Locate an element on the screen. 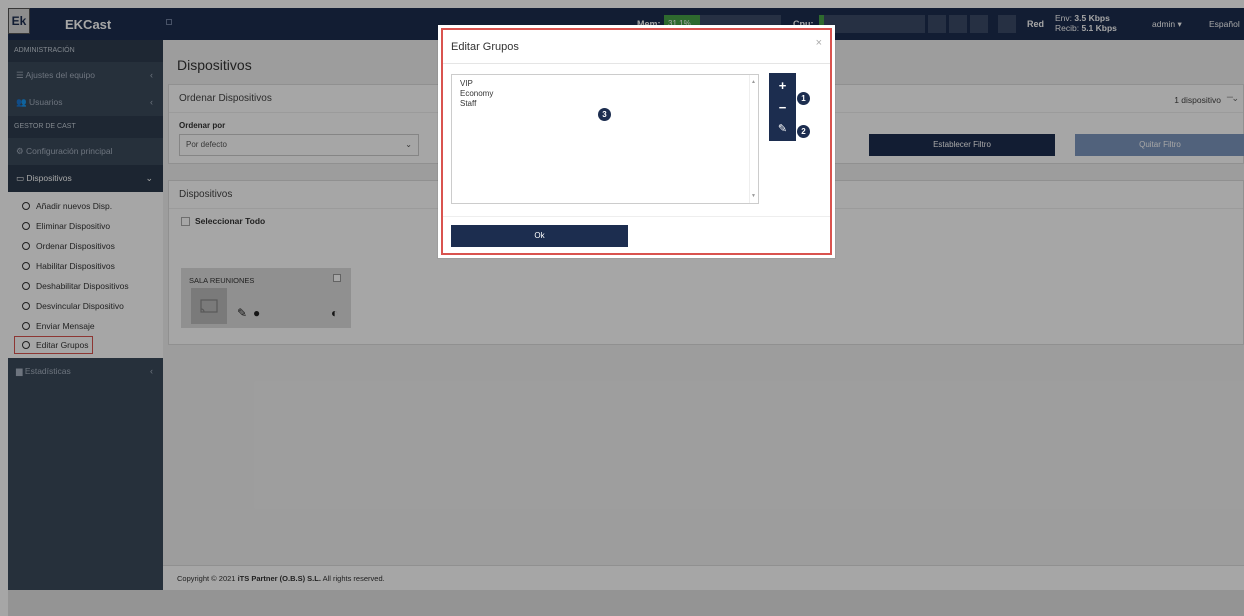  close-icon: × is located at coordinates (819, 43).